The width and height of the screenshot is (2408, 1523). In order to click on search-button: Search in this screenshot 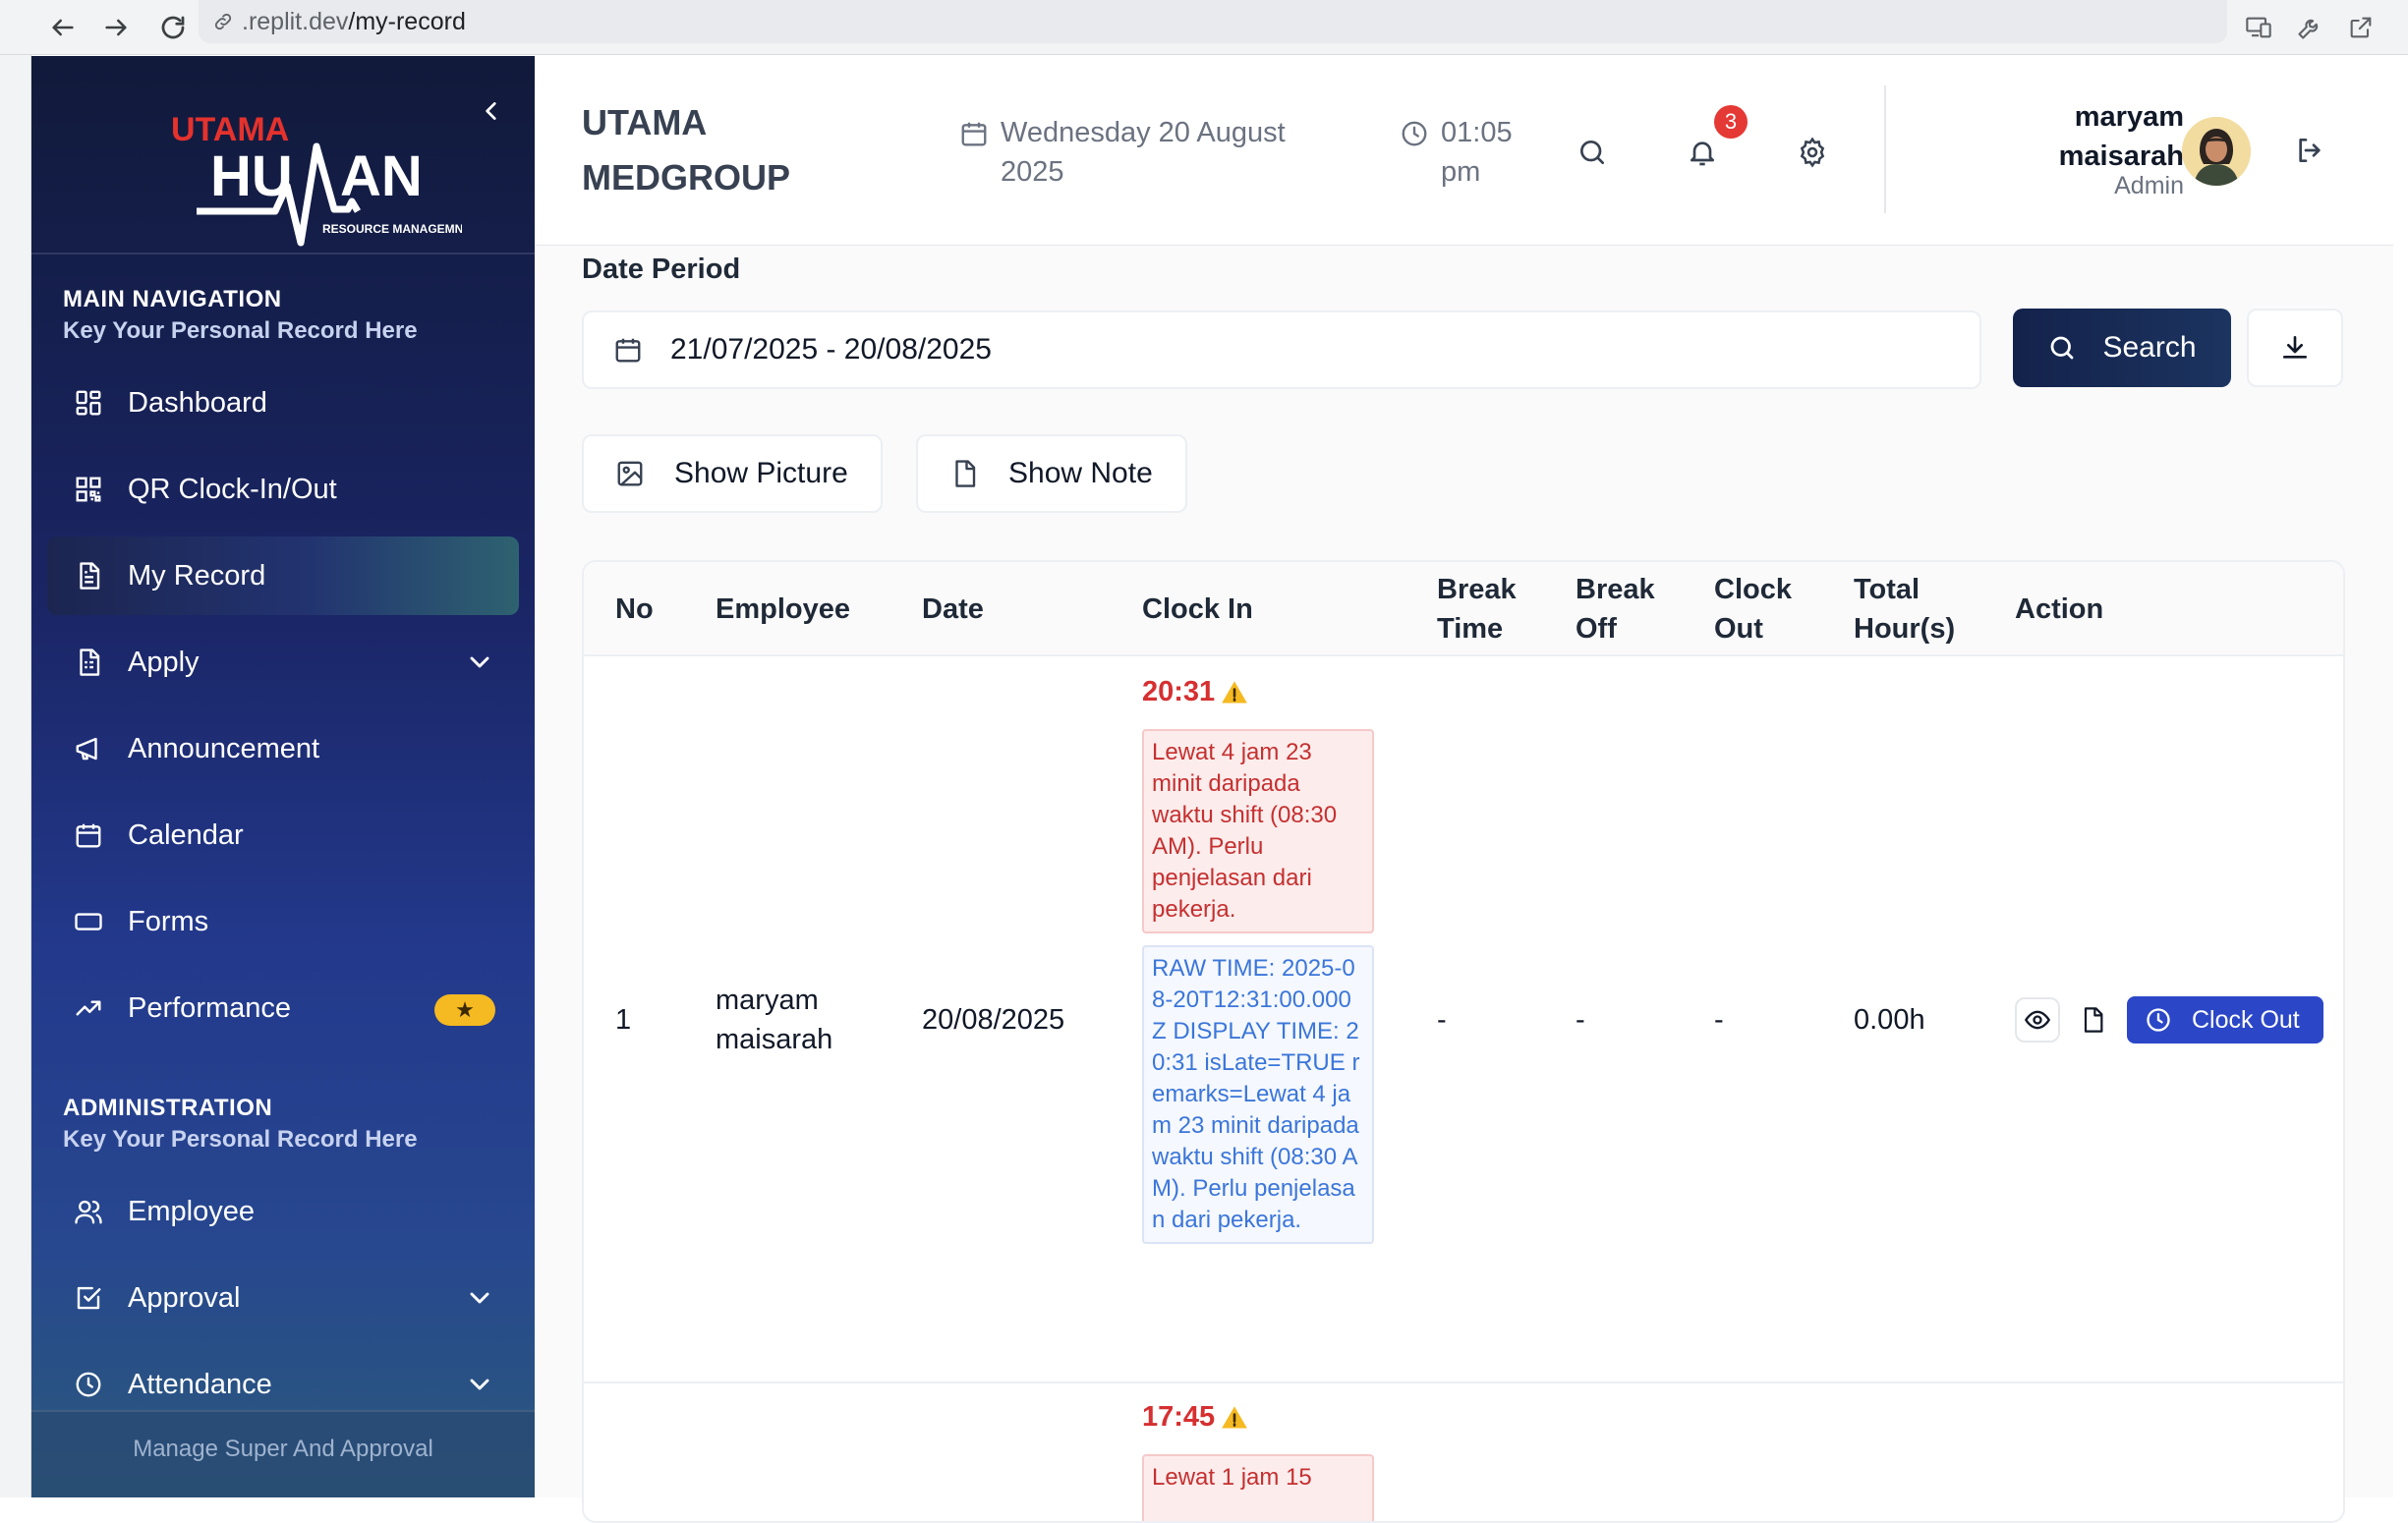, I will do `click(2122, 348)`.